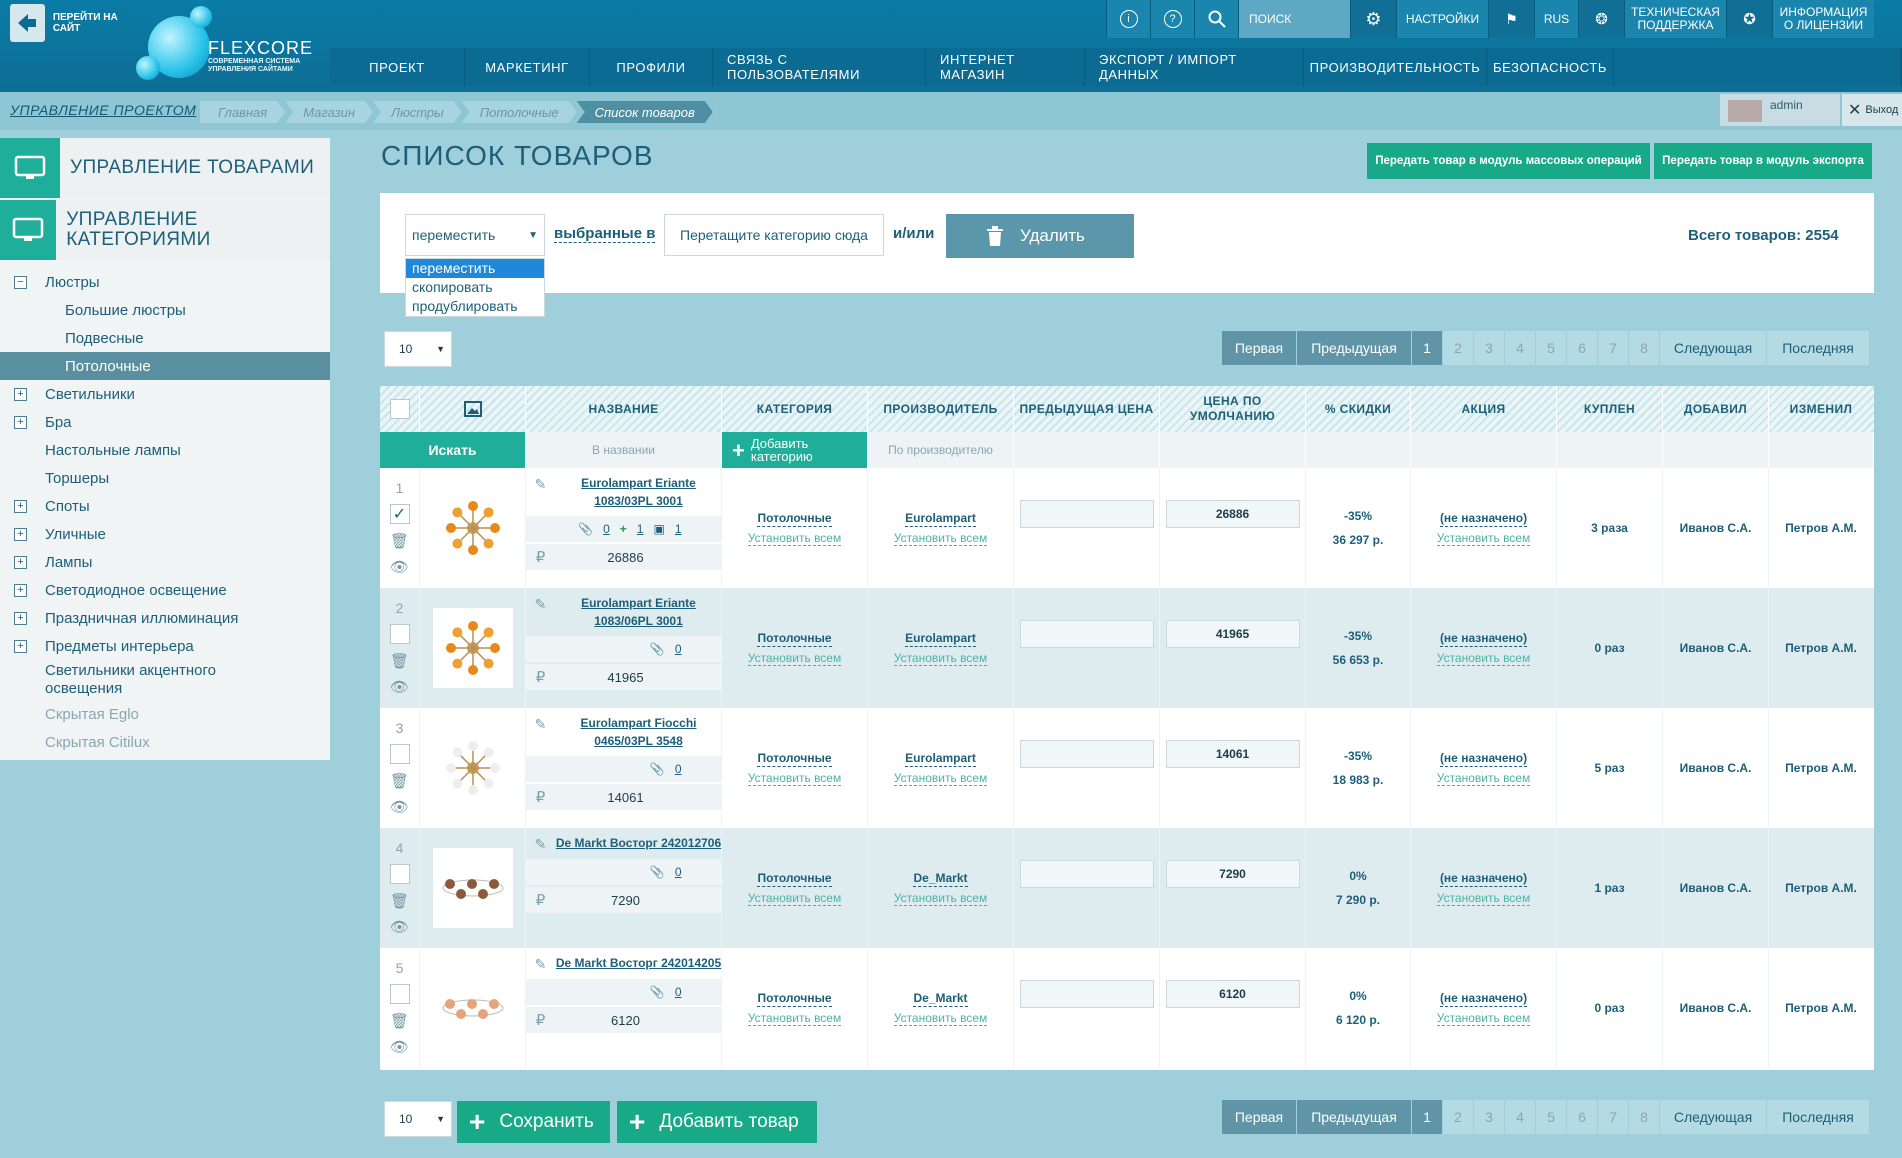 The image size is (1902, 1158). Describe the element at coordinates (1613, 348) in the screenshot. I see `page-number: 7` at that location.